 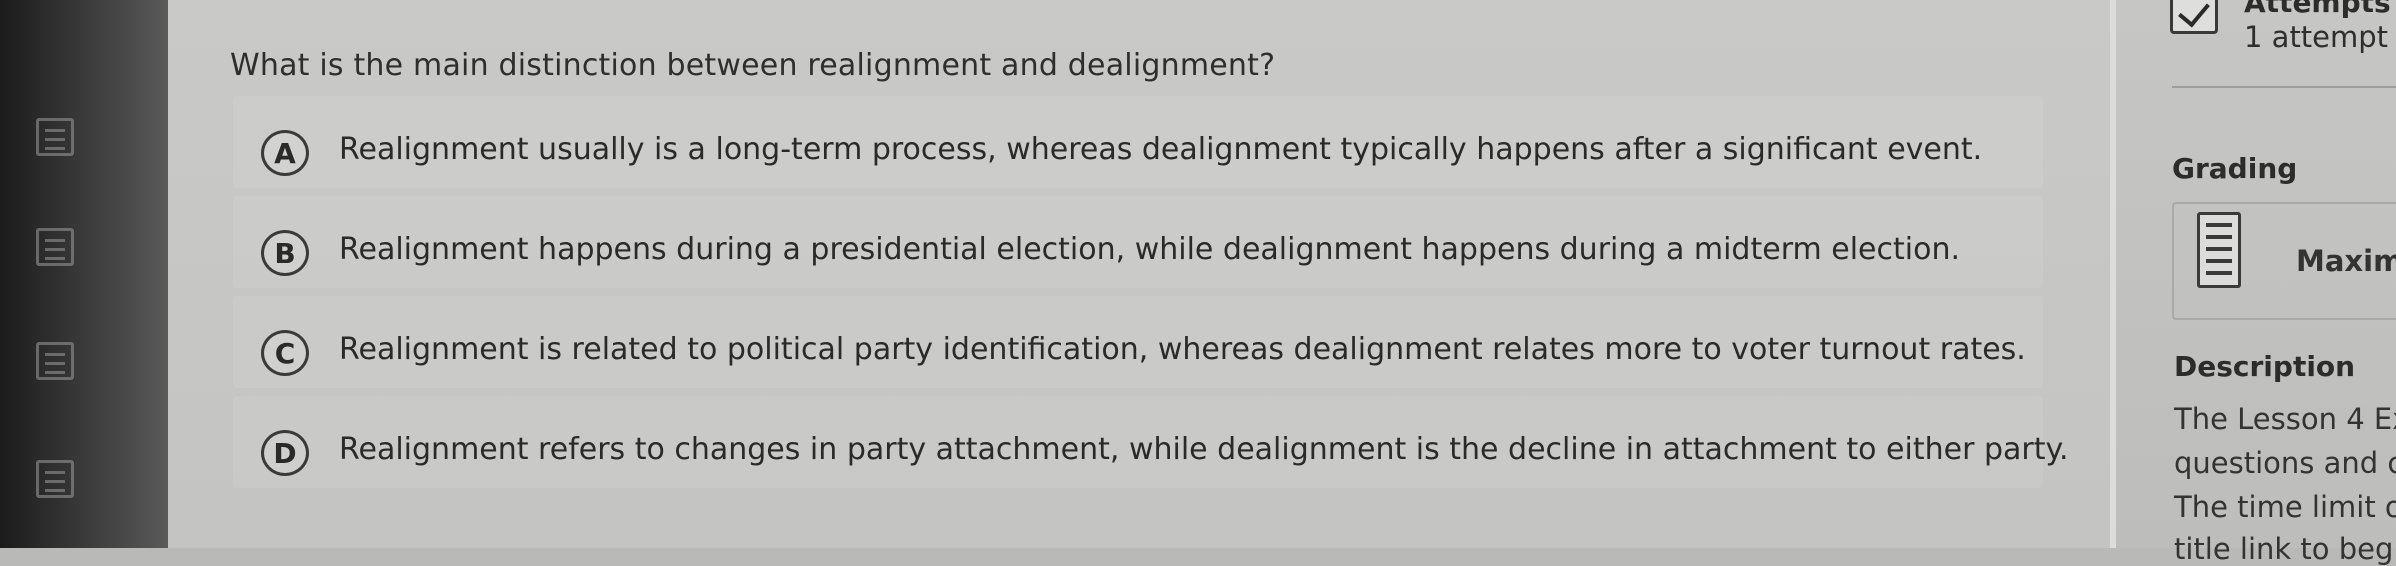 I want to click on option-letter: C, so click(x=285, y=353).